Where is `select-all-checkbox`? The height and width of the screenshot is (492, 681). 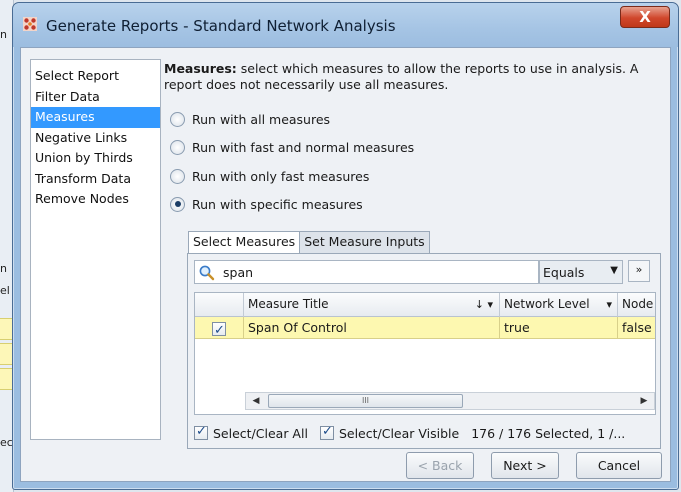 select-all-checkbox is located at coordinates (201, 432).